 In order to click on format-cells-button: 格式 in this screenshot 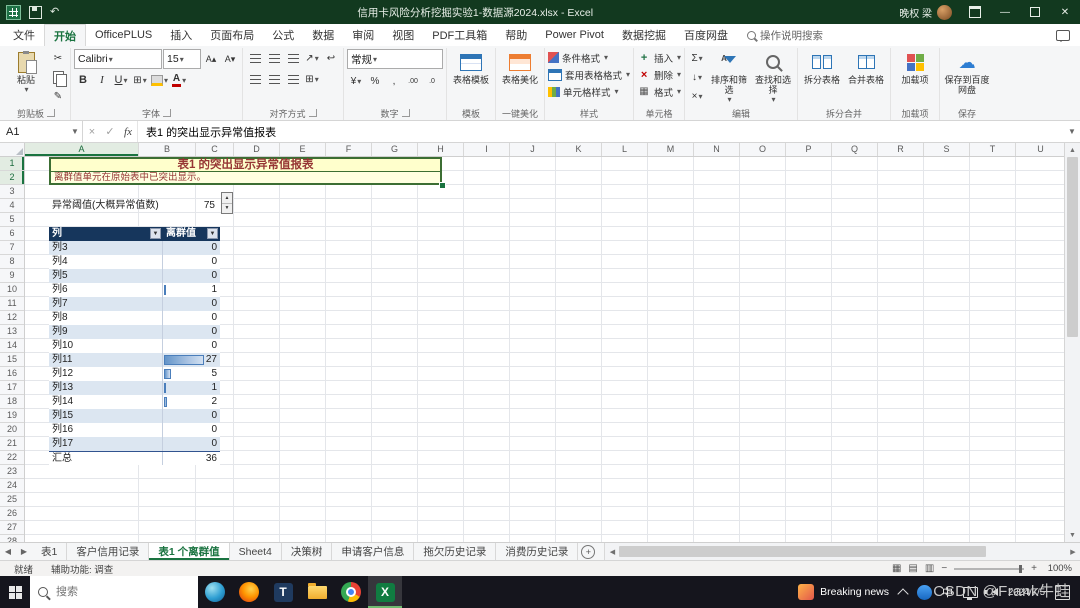, I will do `click(659, 91)`.